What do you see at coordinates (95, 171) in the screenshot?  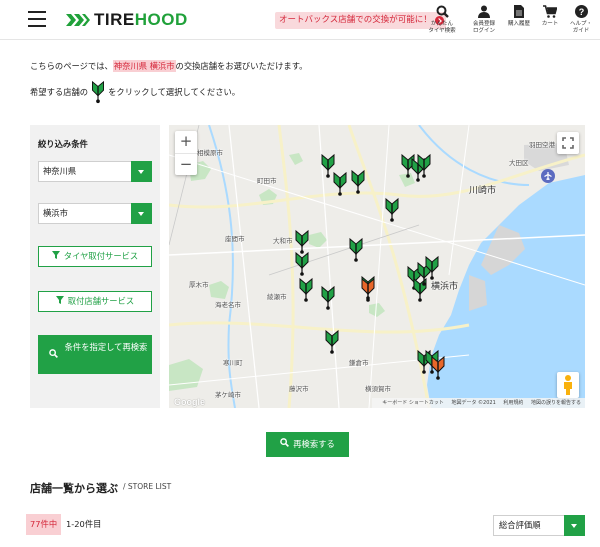 I see `prefecture-select: 神奈川県` at bounding box center [95, 171].